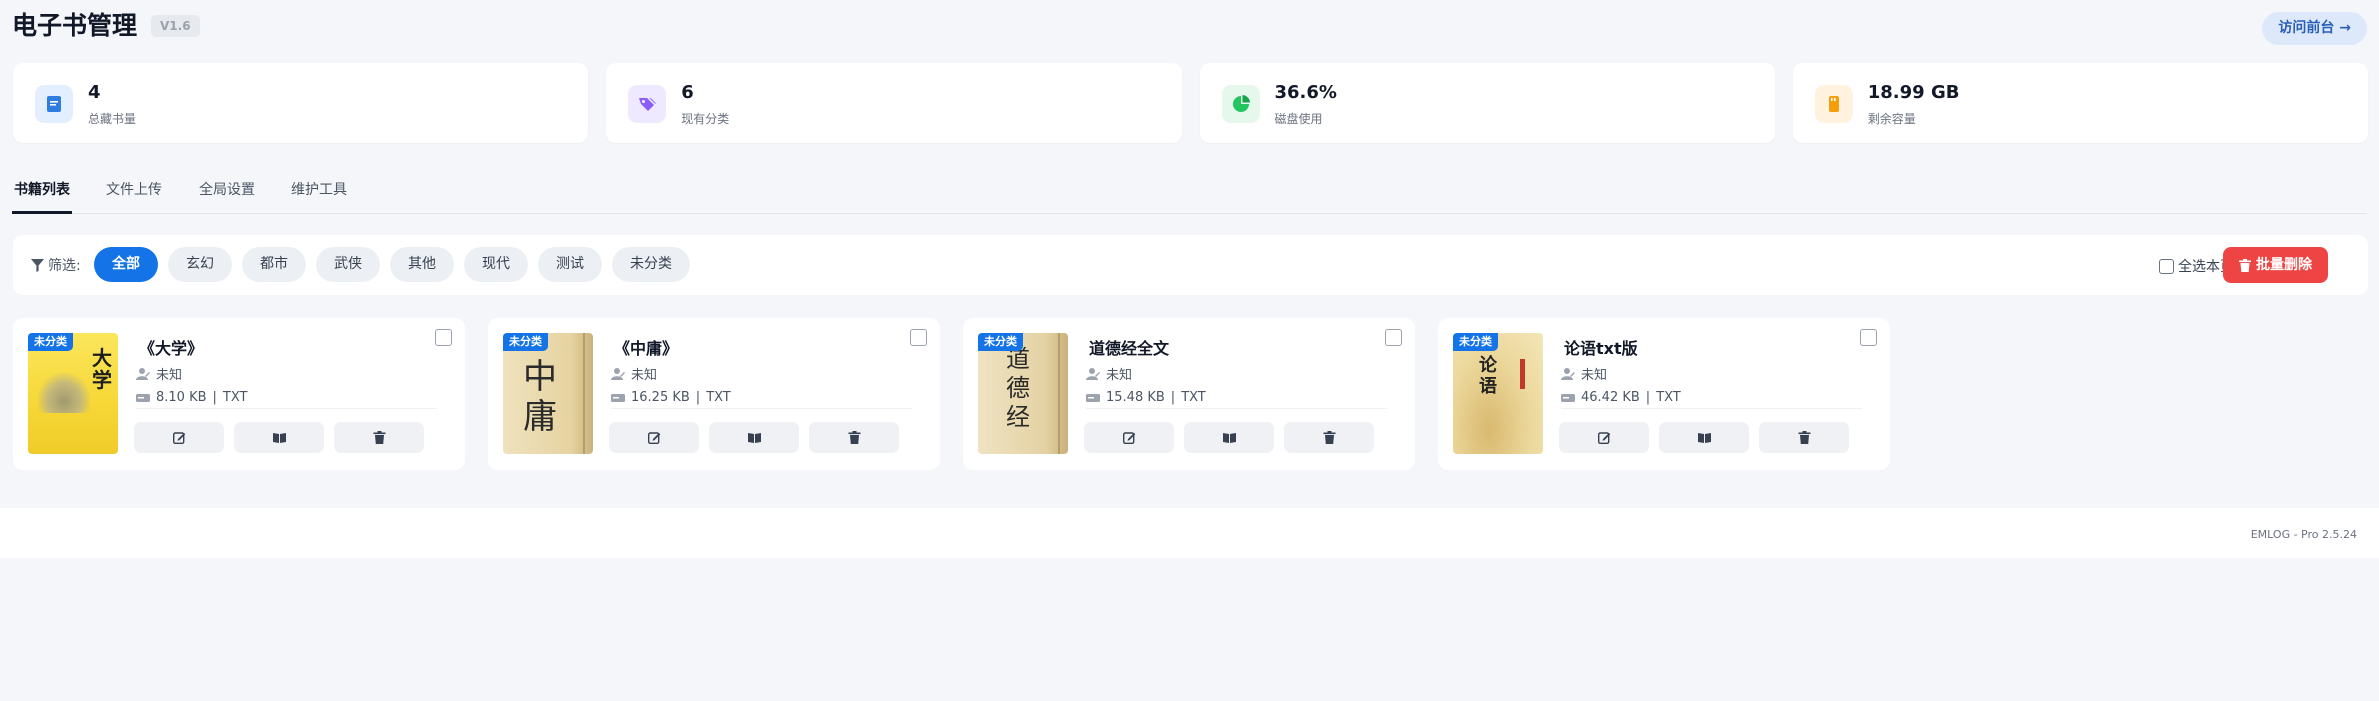 Image resolution: width=2379 pixels, height=701 pixels. Describe the element at coordinates (1189, 28) in the screenshot. I see `page-header: 电子书管理 V1.6 访问前台 →` at that location.